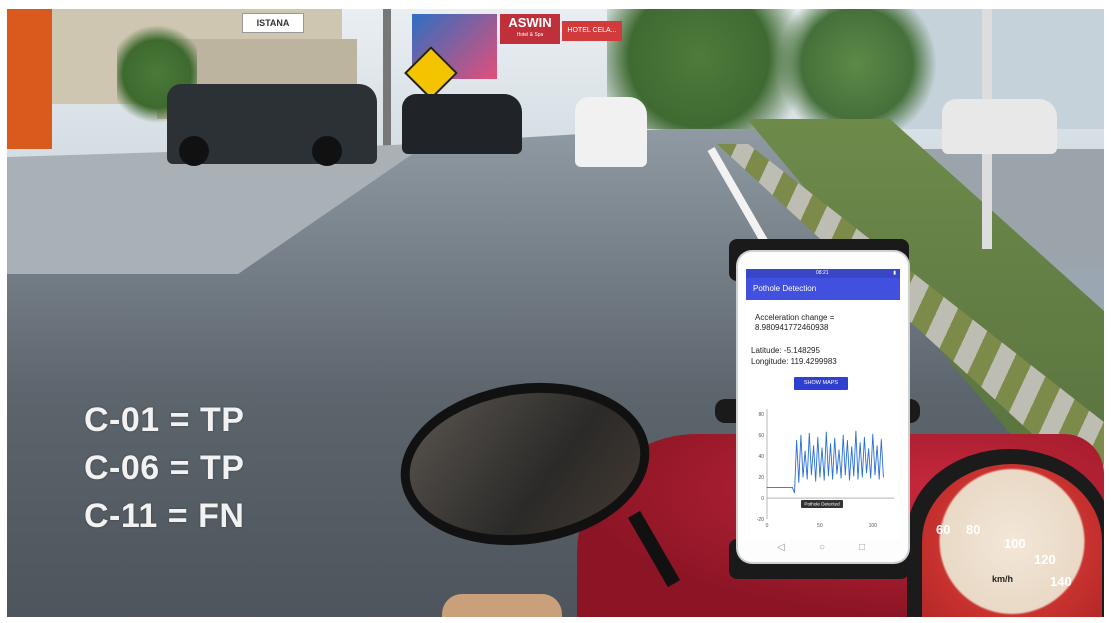 The image size is (1111, 623). I want to click on x-tick-label: 0, so click(767, 526).